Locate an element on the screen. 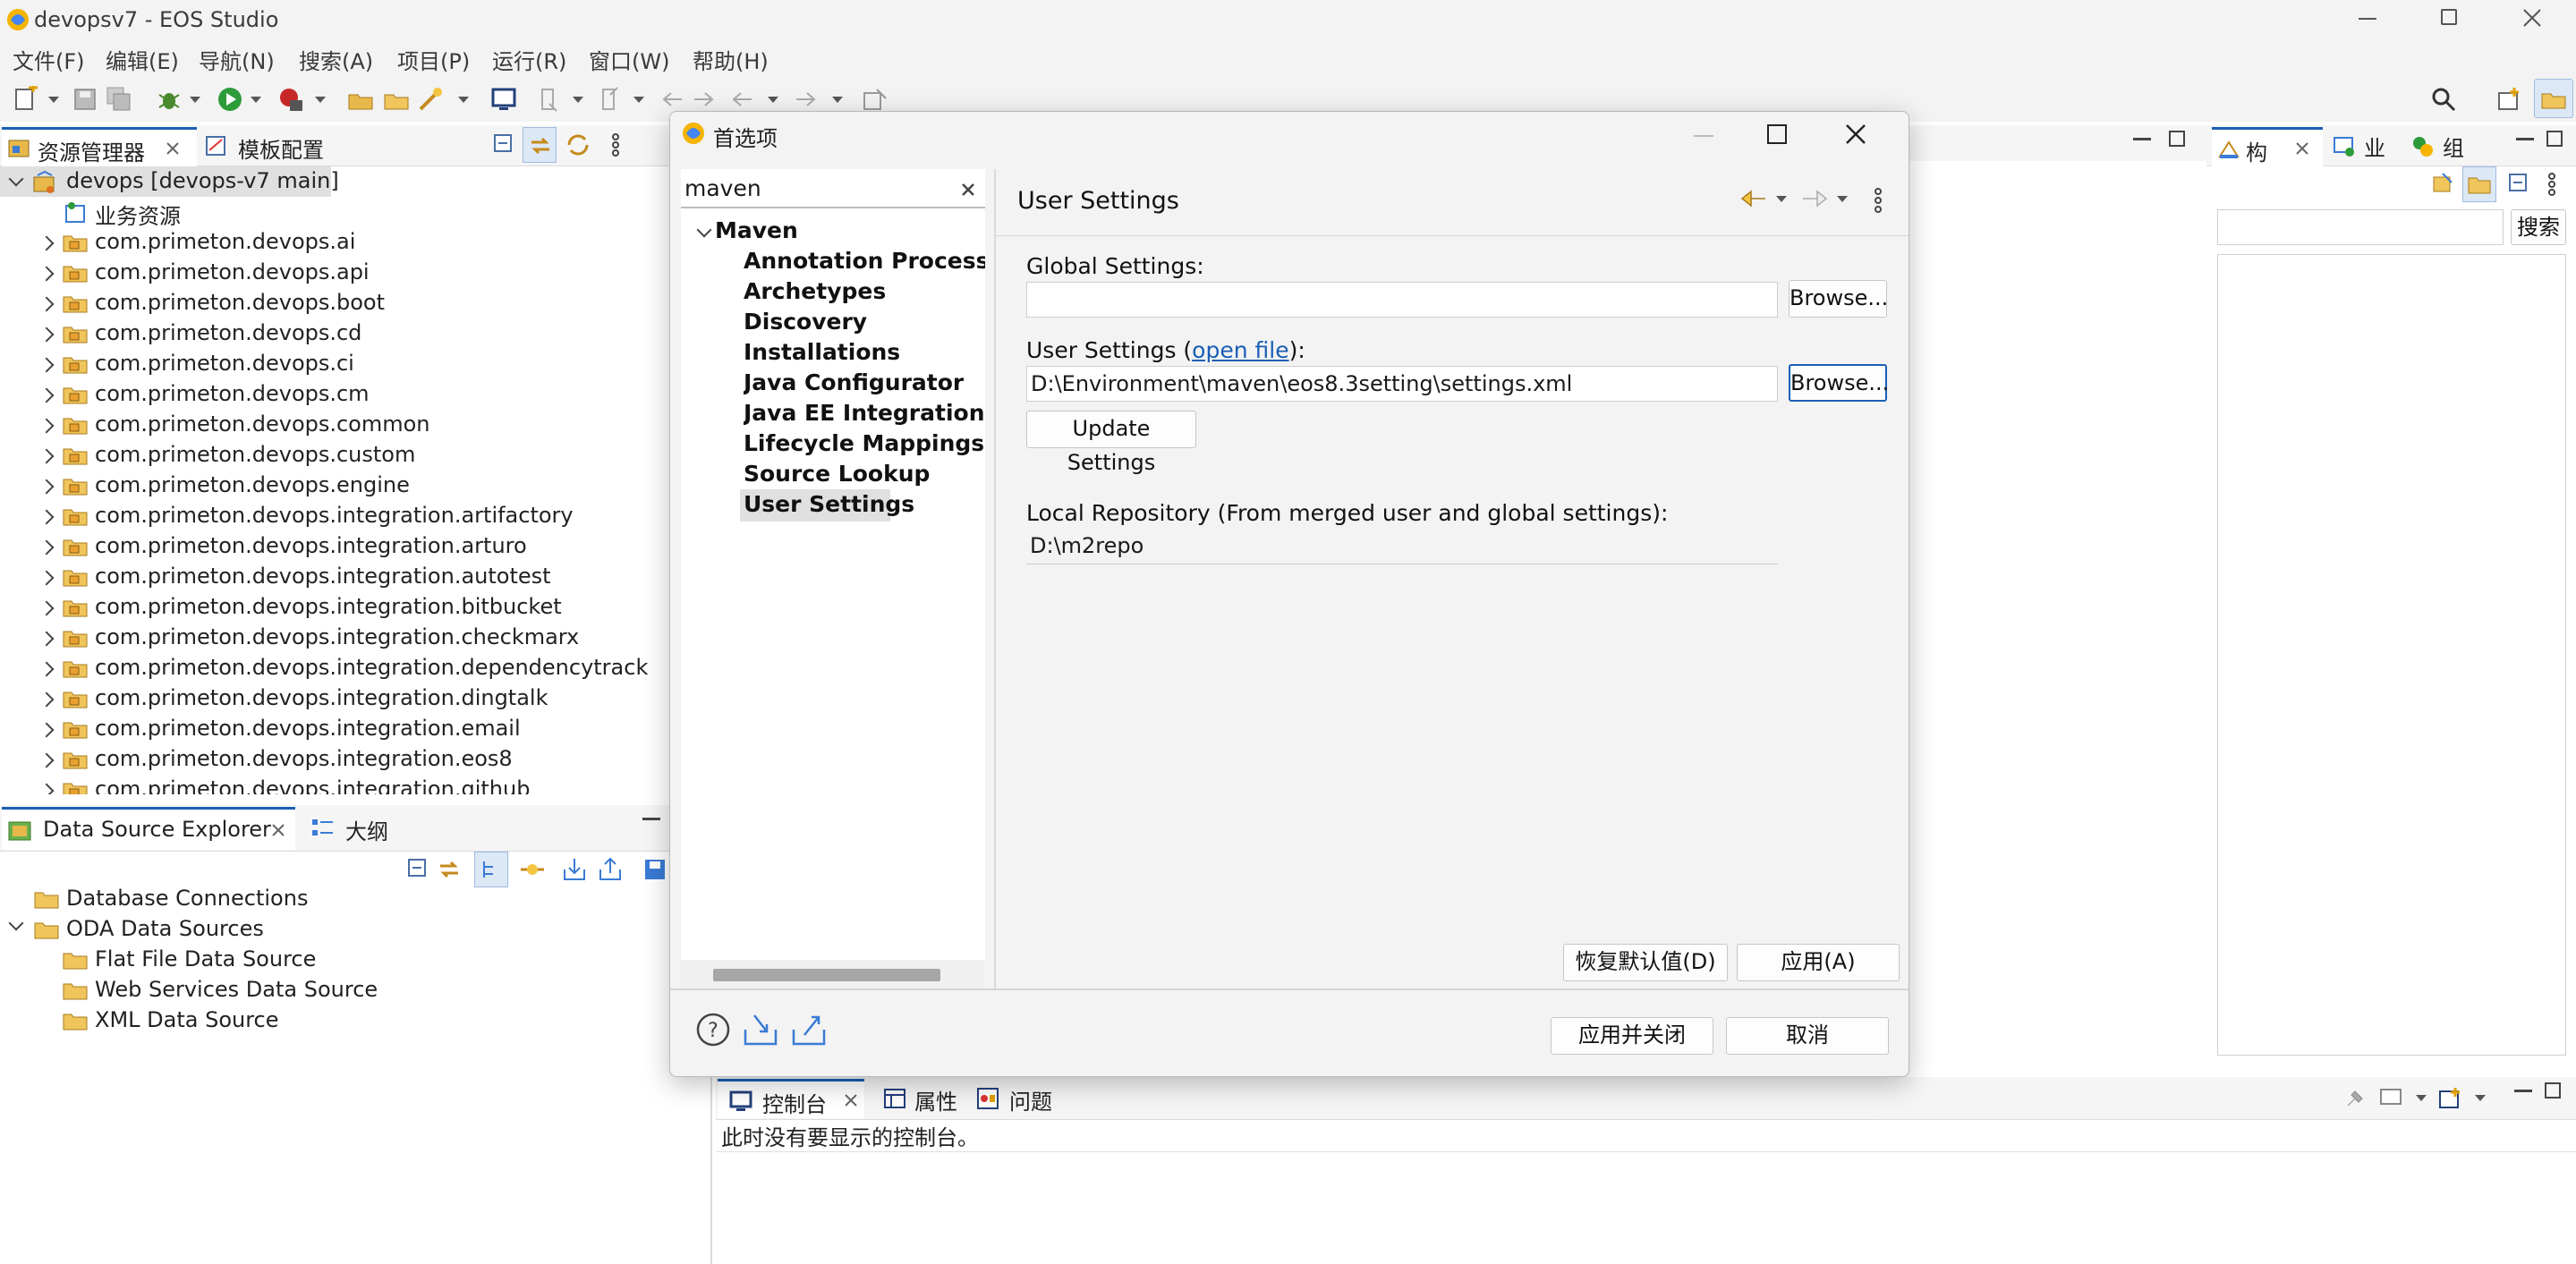 The width and height of the screenshot is (2576, 1264). menu-file: 文件(F) is located at coordinates (49, 59).